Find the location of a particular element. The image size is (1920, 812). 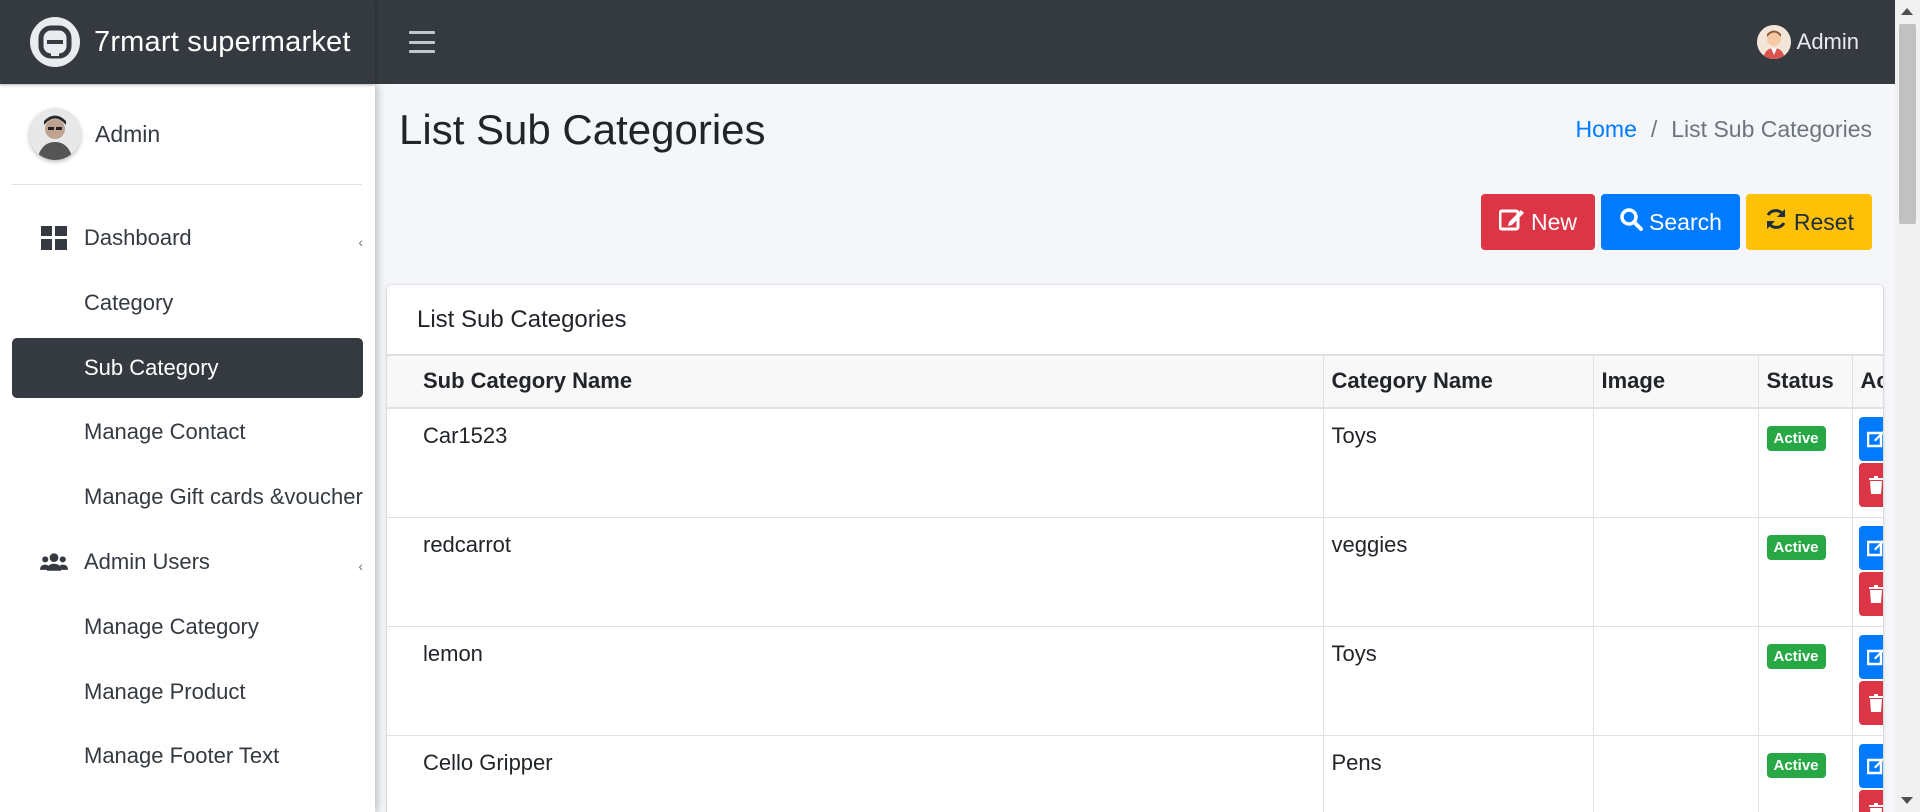

cell-category-name: veggies is located at coordinates (1458, 571).